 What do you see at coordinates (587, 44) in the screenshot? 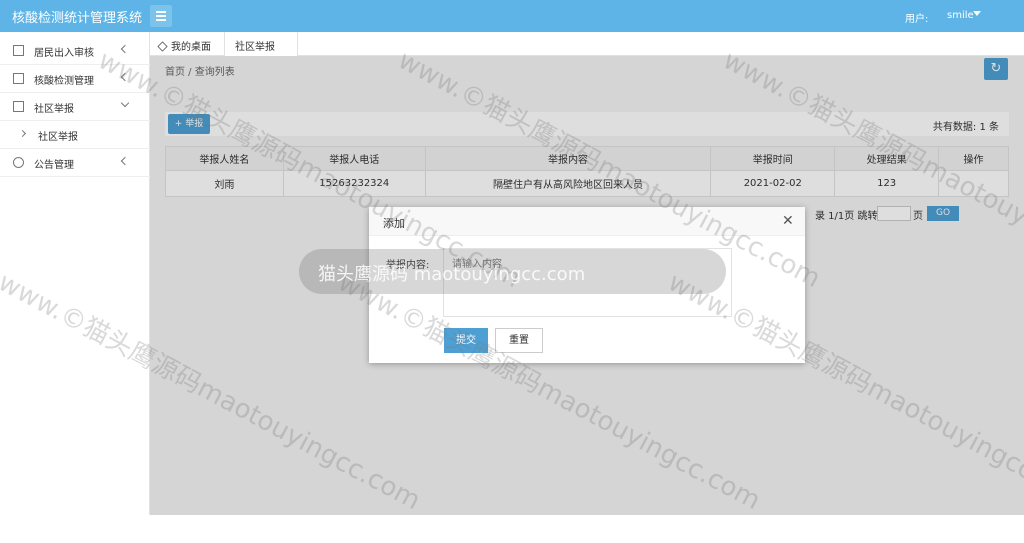
I see `tab-bar: 我的桌面 社区举报 ×` at bounding box center [587, 44].